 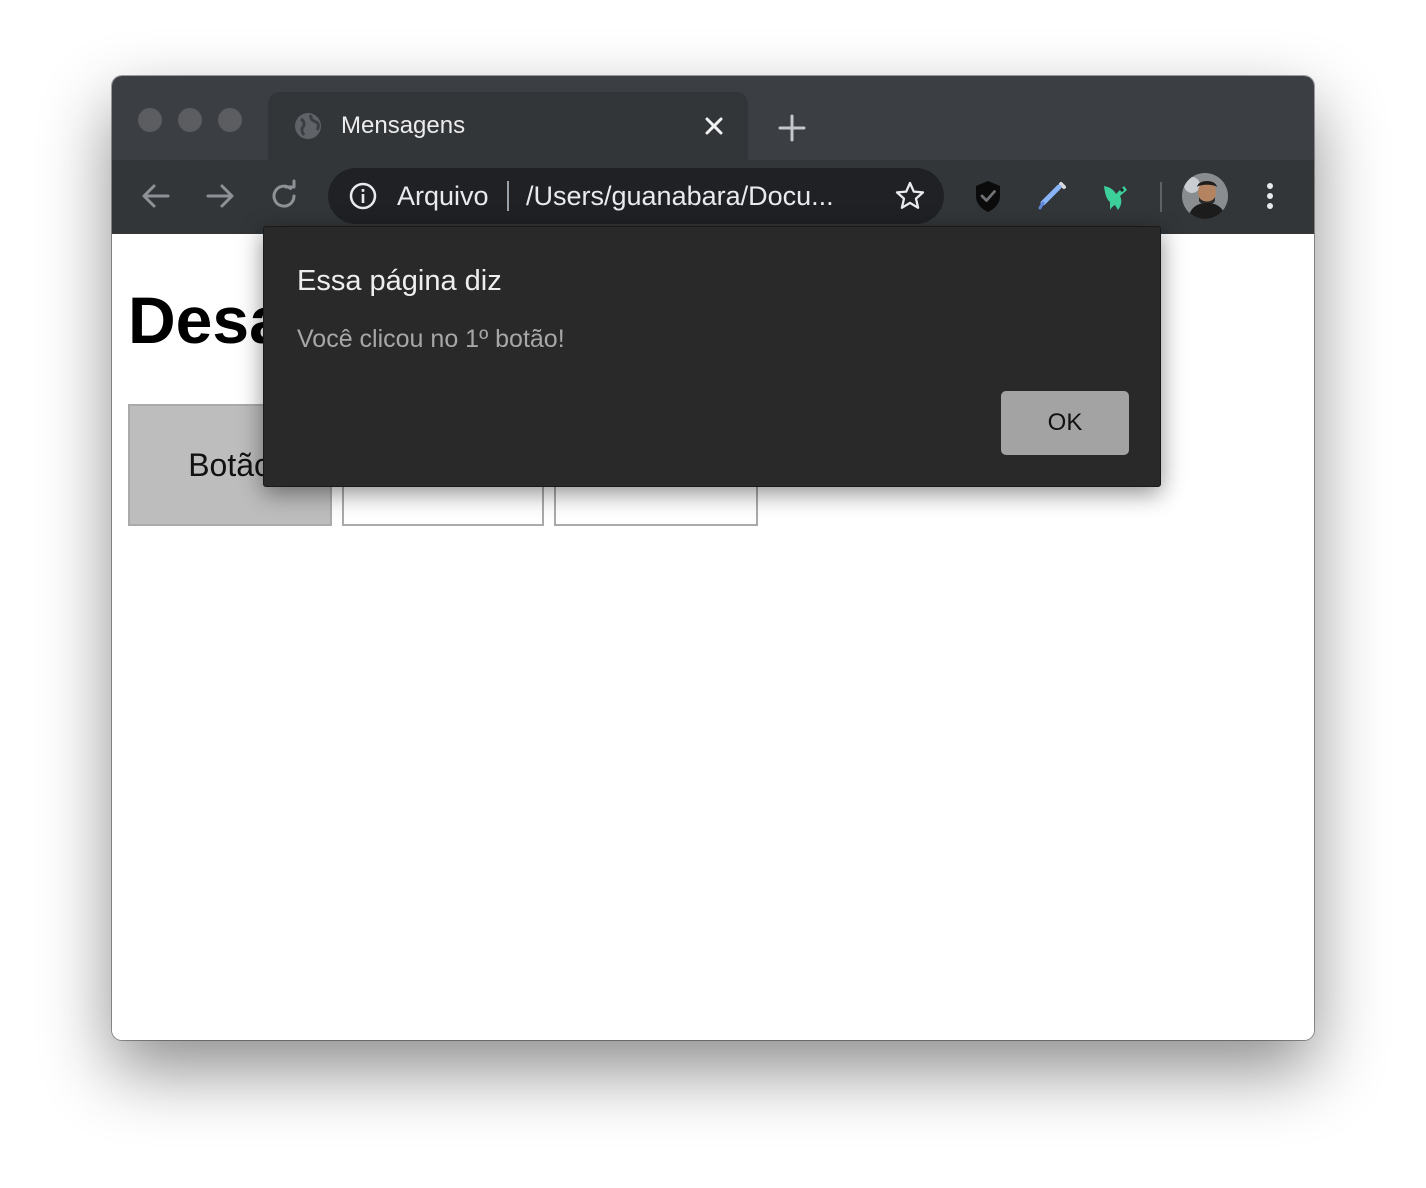 What do you see at coordinates (431, 339) in the screenshot?
I see `dialog-message: Você clicou no 1º botão!` at bounding box center [431, 339].